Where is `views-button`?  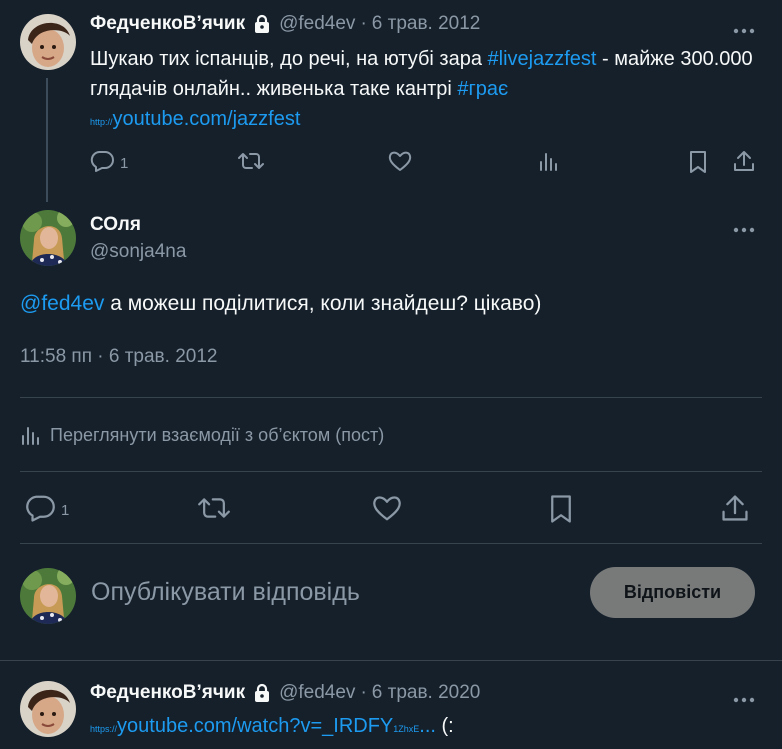 views-button is located at coordinates (549, 163).